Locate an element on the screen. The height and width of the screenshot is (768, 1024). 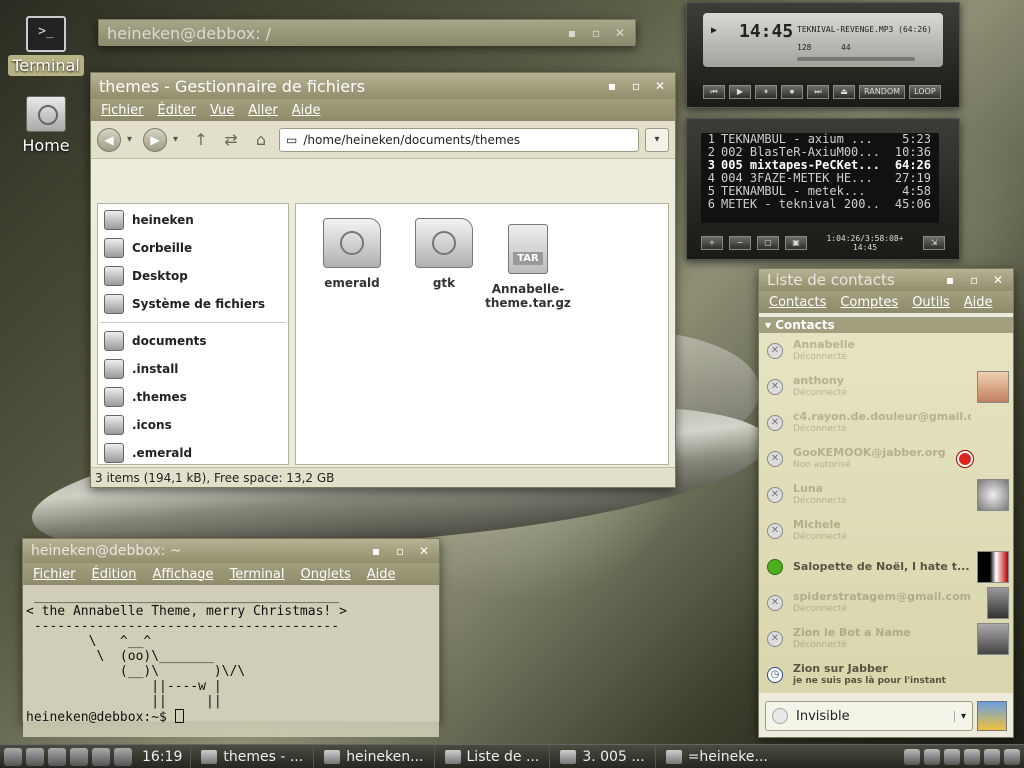
network-icon is located at coordinates (1012, 756).